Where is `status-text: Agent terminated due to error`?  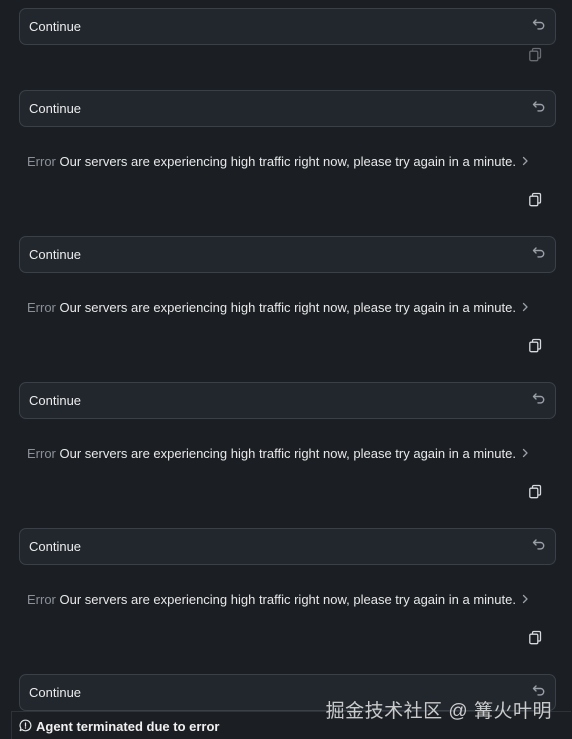
status-text: Agent terminated due to error is located at coordinates (128, 726).